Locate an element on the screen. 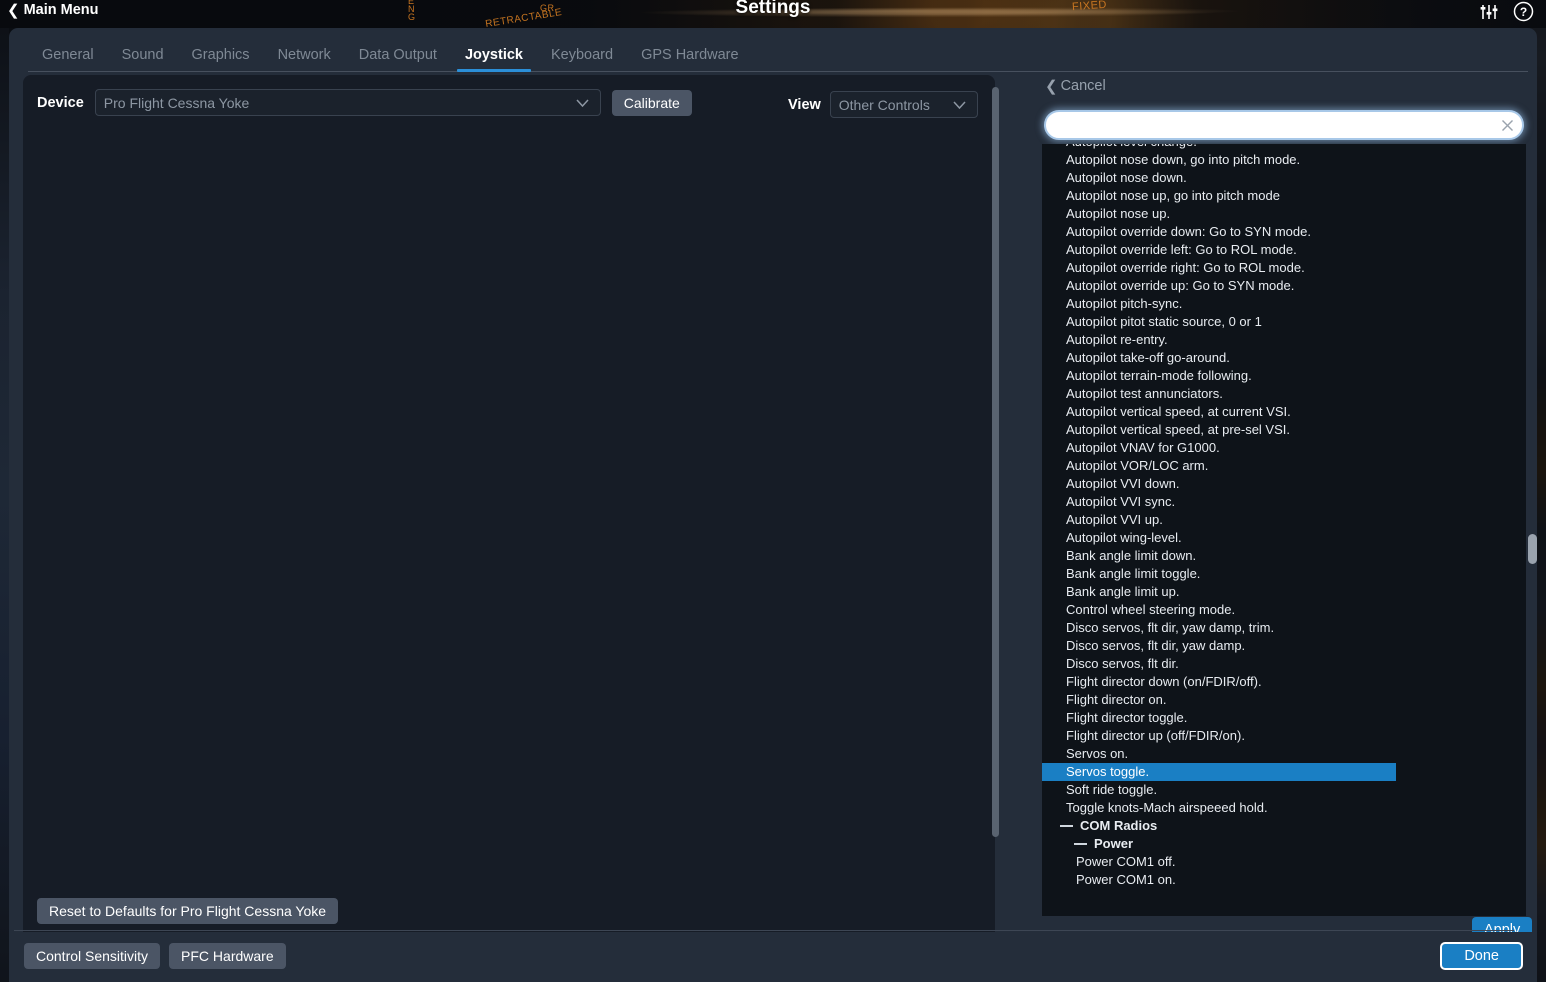 This screenshot has width=1546, height=982. command-list-item: Autopilot level change. is located at coordinates (1284, 147).